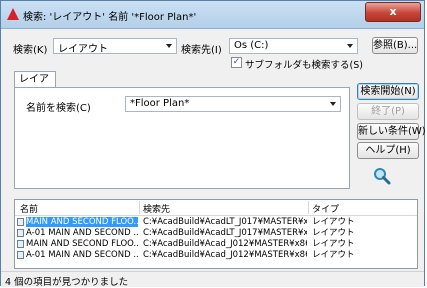 The height and width of the screenshot is (288, 427). Describe the element at coordinates (29, 208) in the screenshot. I see `column-header-name: 名前` at that location.